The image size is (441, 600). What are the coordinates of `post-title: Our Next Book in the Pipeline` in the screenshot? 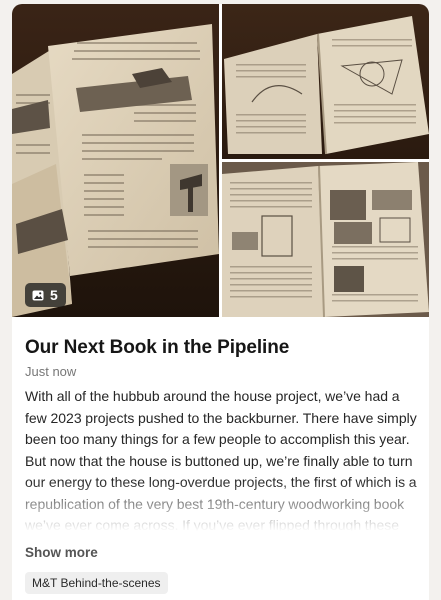 It's located at (157, 348).